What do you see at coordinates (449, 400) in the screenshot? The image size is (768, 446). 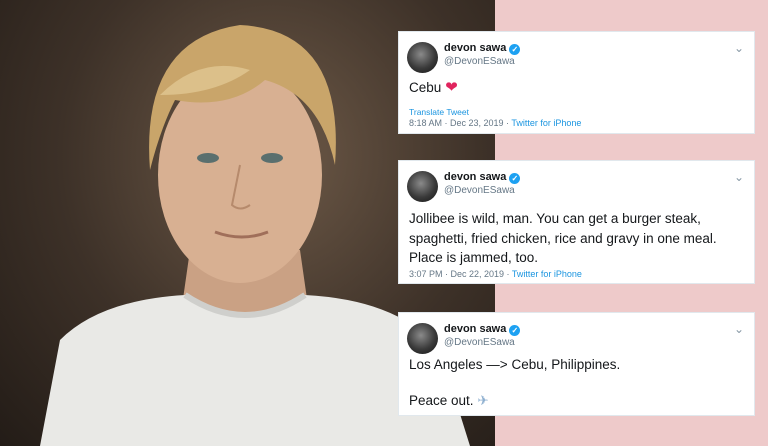 I see `tweet-text-line: Peace out. ✈` at bounding box center [449, 400].